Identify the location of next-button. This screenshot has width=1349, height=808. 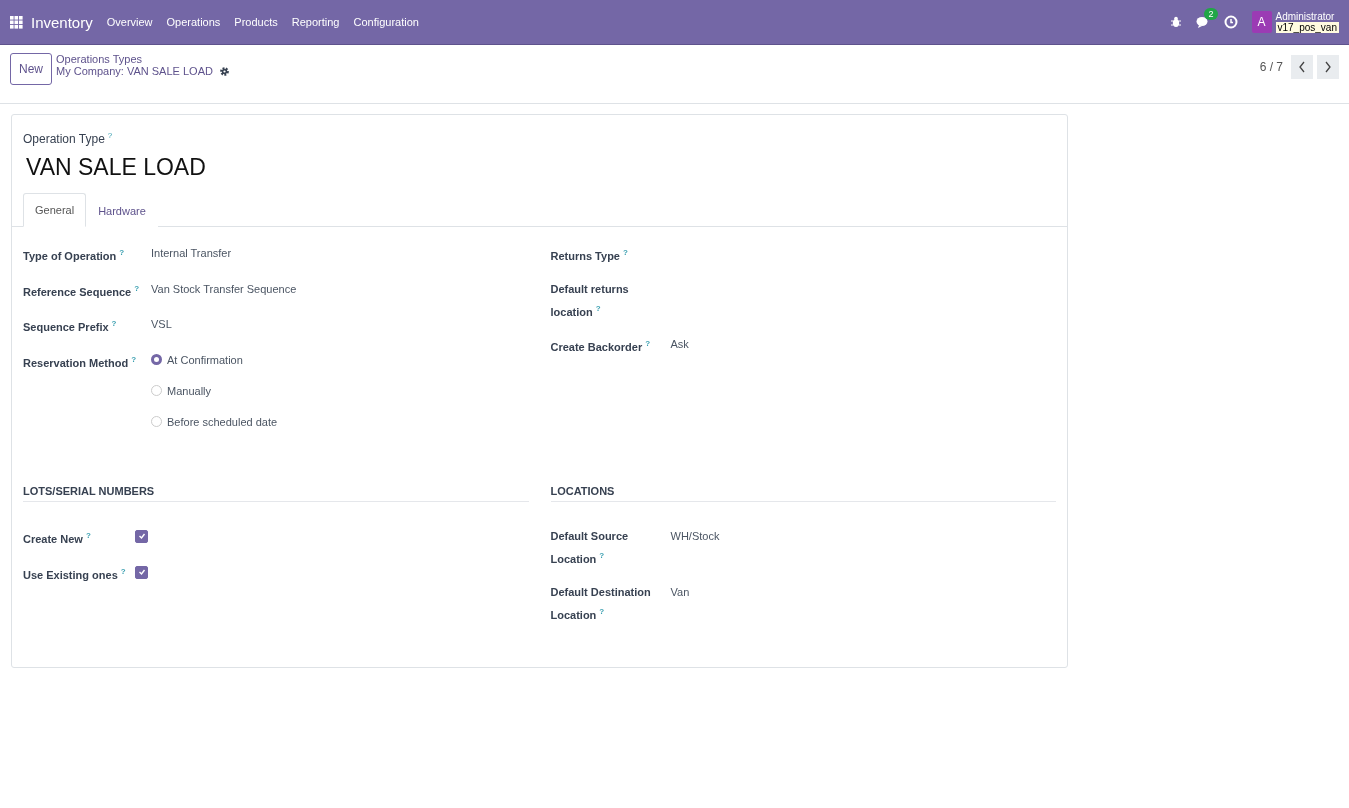
(1328, 67).